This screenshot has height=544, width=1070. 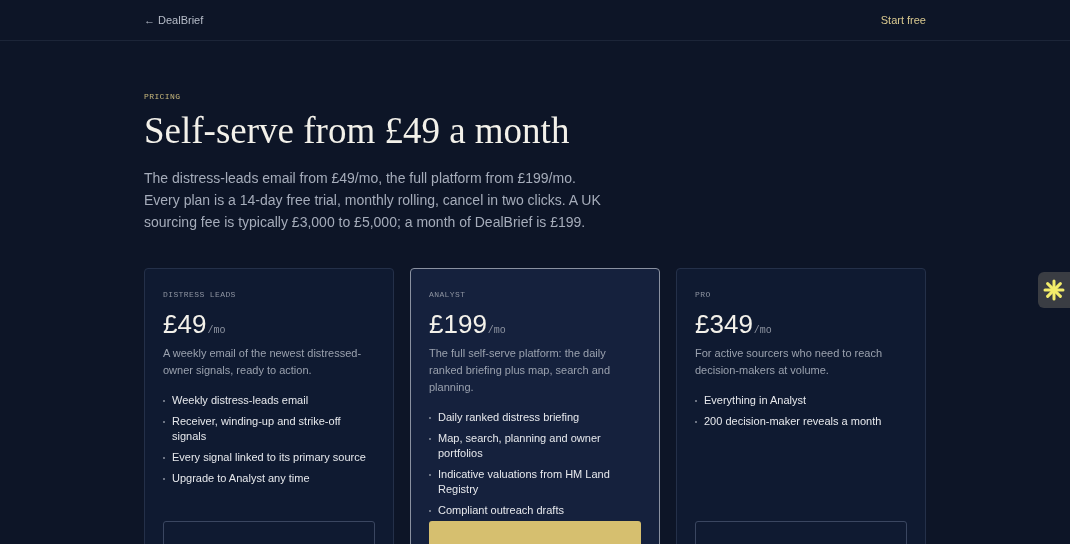 I want to click on page-heading: Self-serve from £49 a month, so click(x=357, y=131).